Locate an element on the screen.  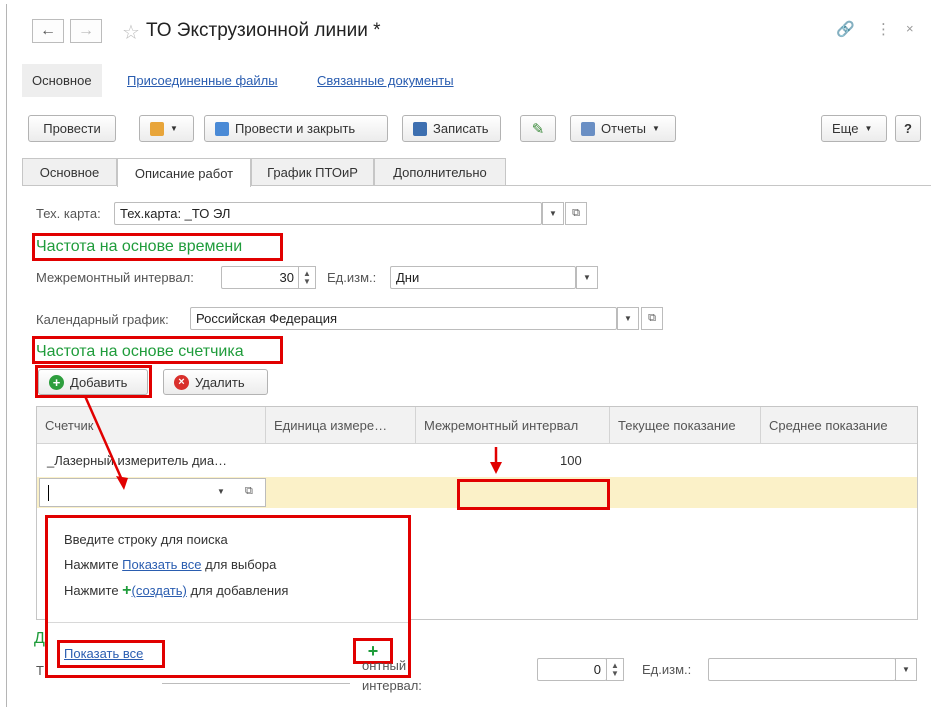
green-plus-icon: + is located at coordinates (127, 590).